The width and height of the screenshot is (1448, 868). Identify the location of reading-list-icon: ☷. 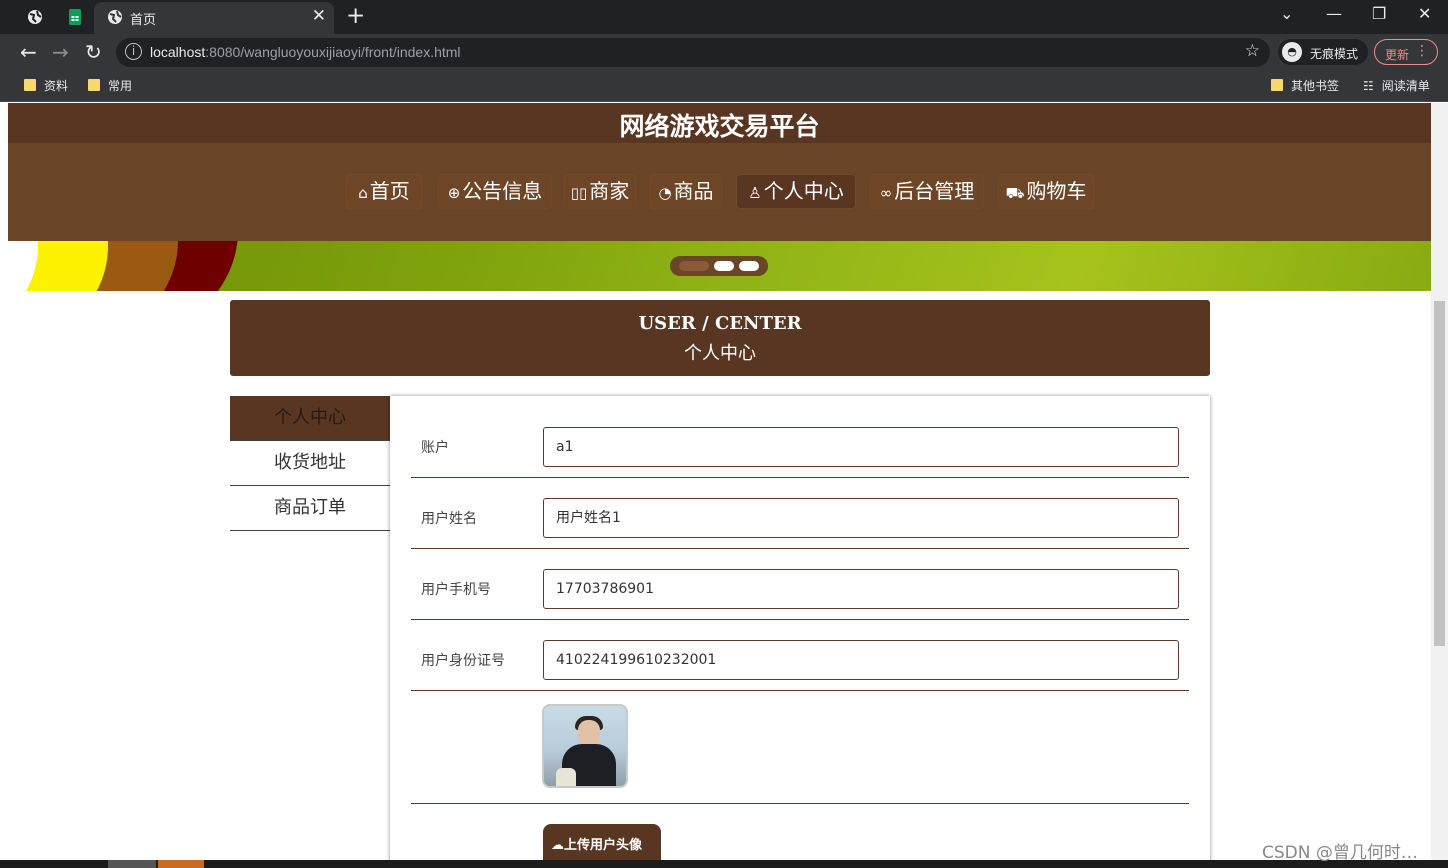
(1368, 86).